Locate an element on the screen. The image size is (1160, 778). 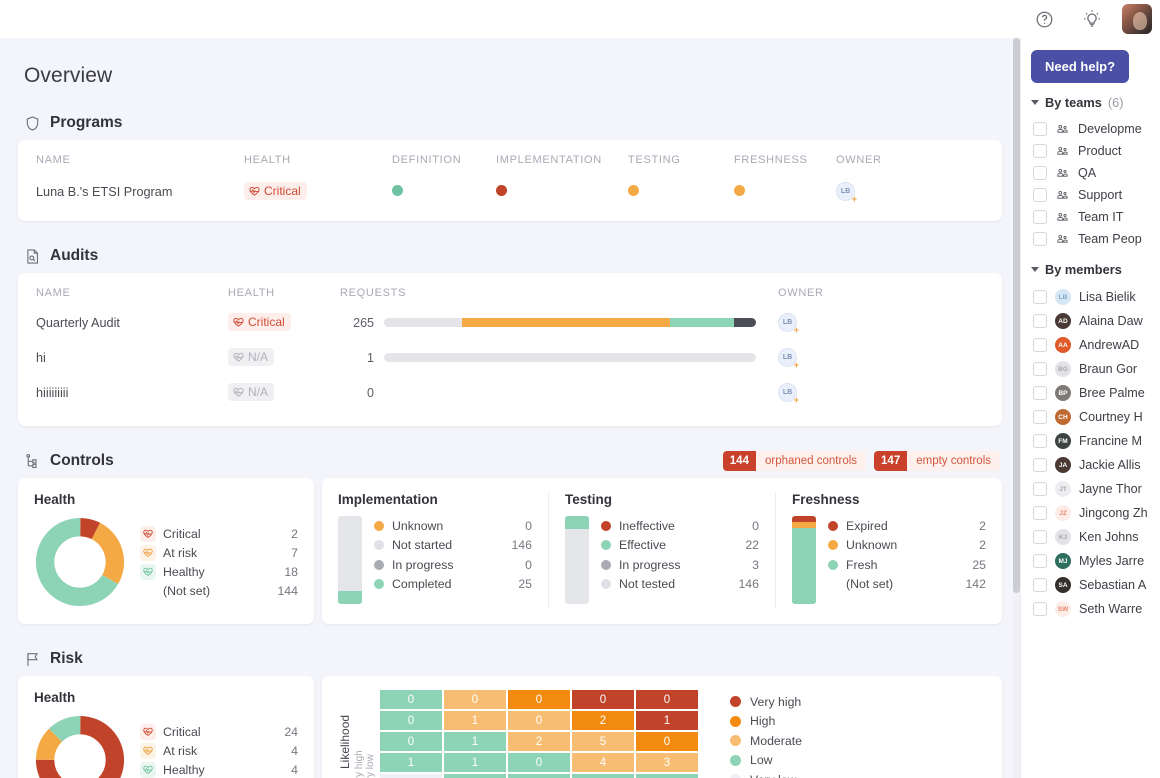
main-scrollbar is located at coordinates (1016, 408).